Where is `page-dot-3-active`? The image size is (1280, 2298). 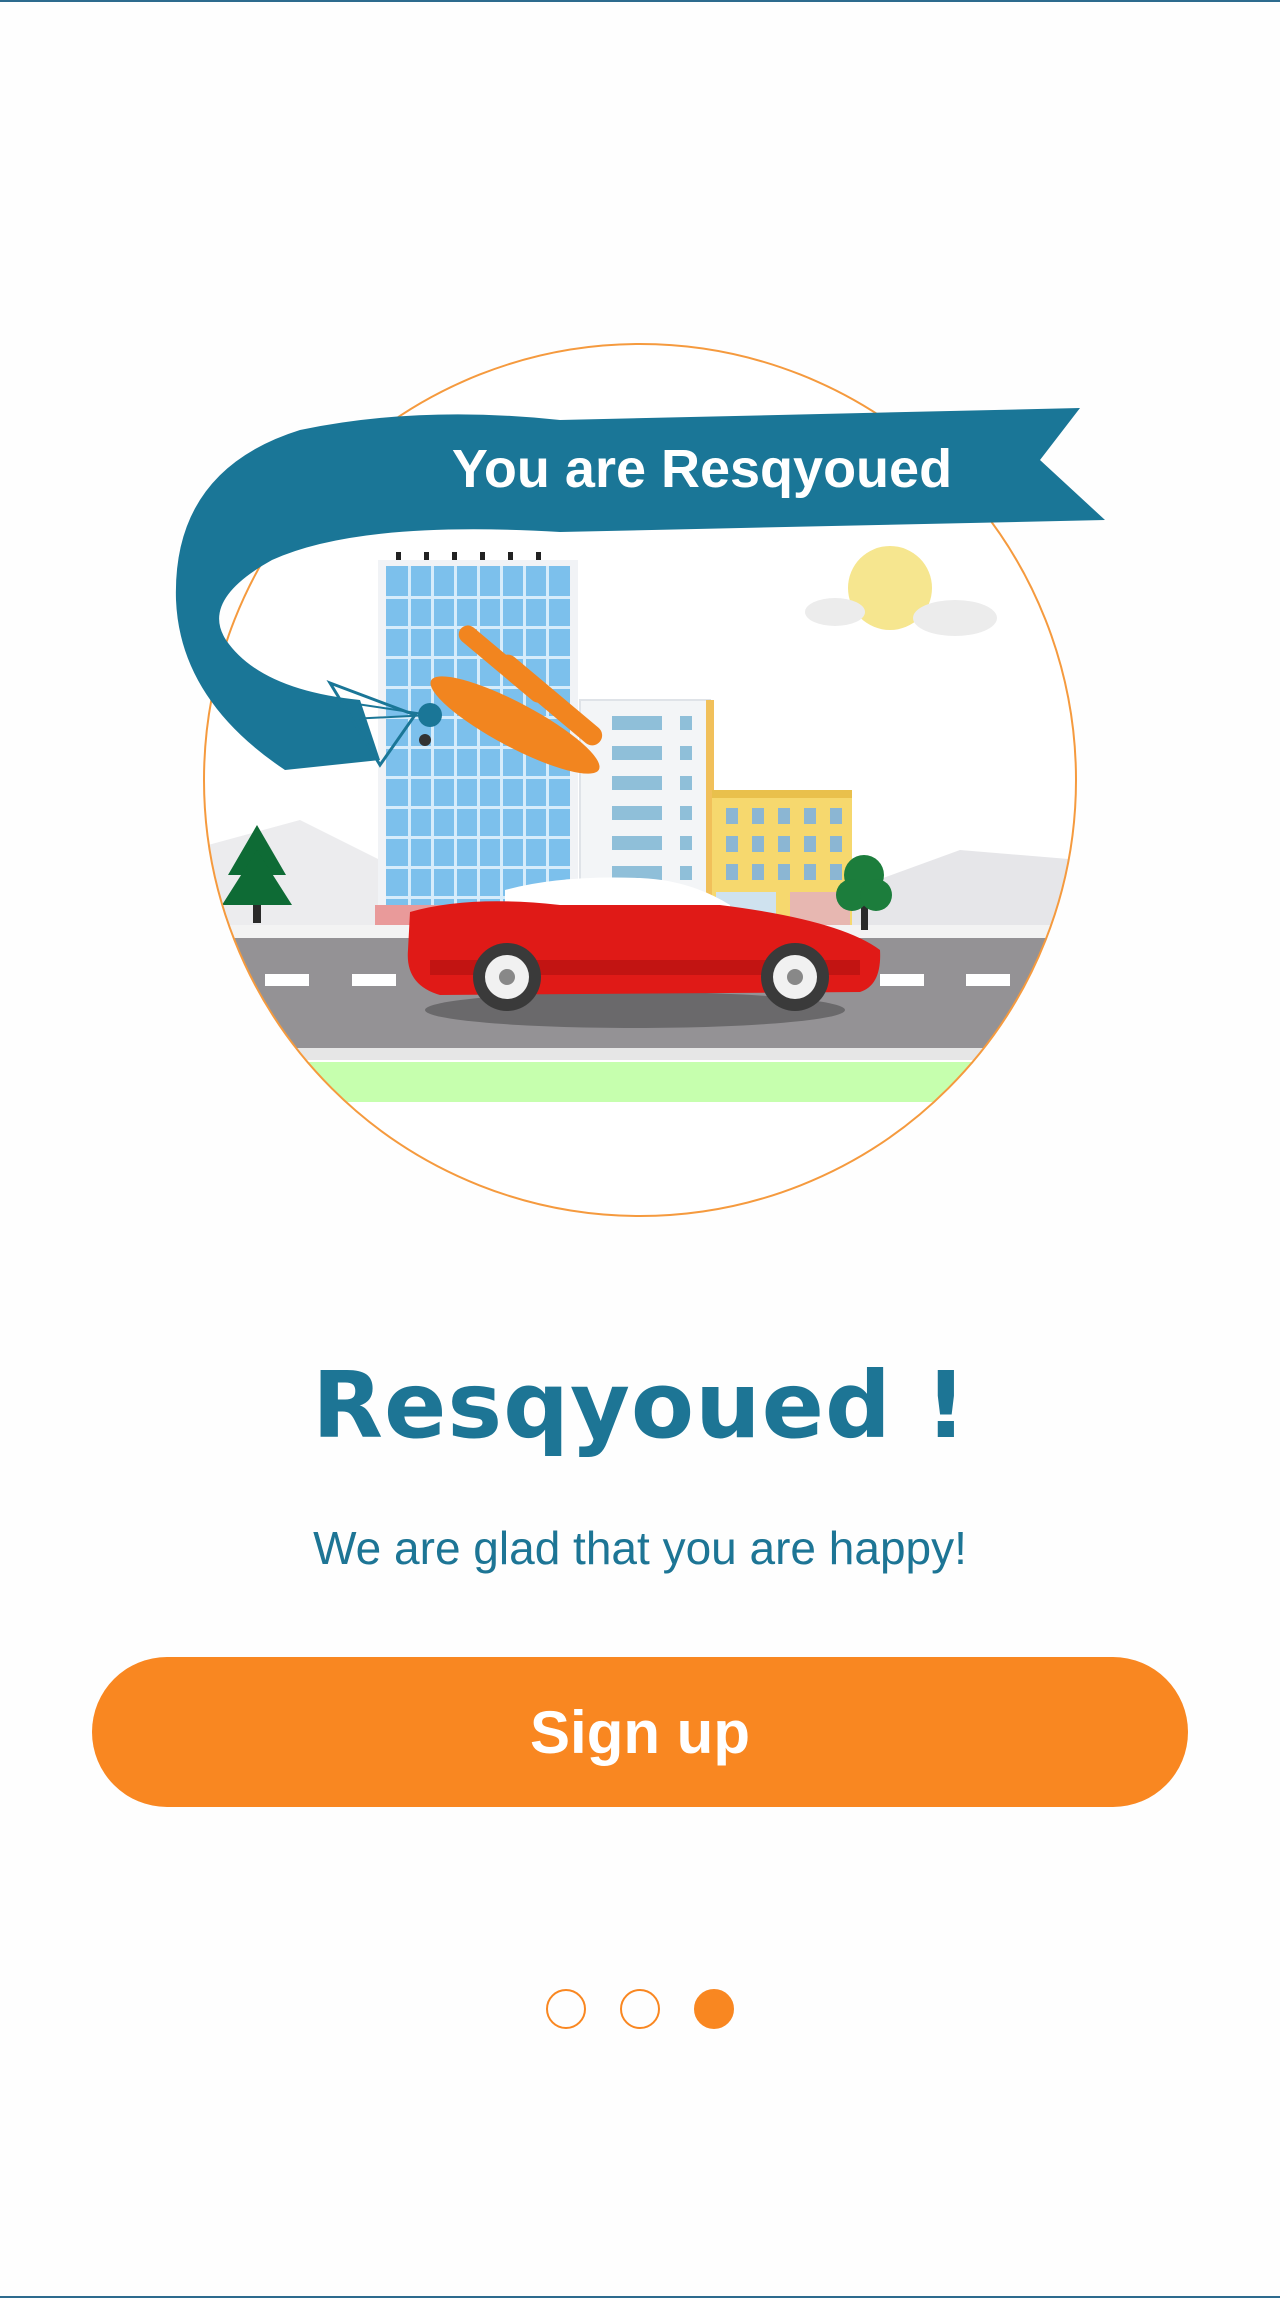 page-dot-3-active is located at coordinates (714, 2009).